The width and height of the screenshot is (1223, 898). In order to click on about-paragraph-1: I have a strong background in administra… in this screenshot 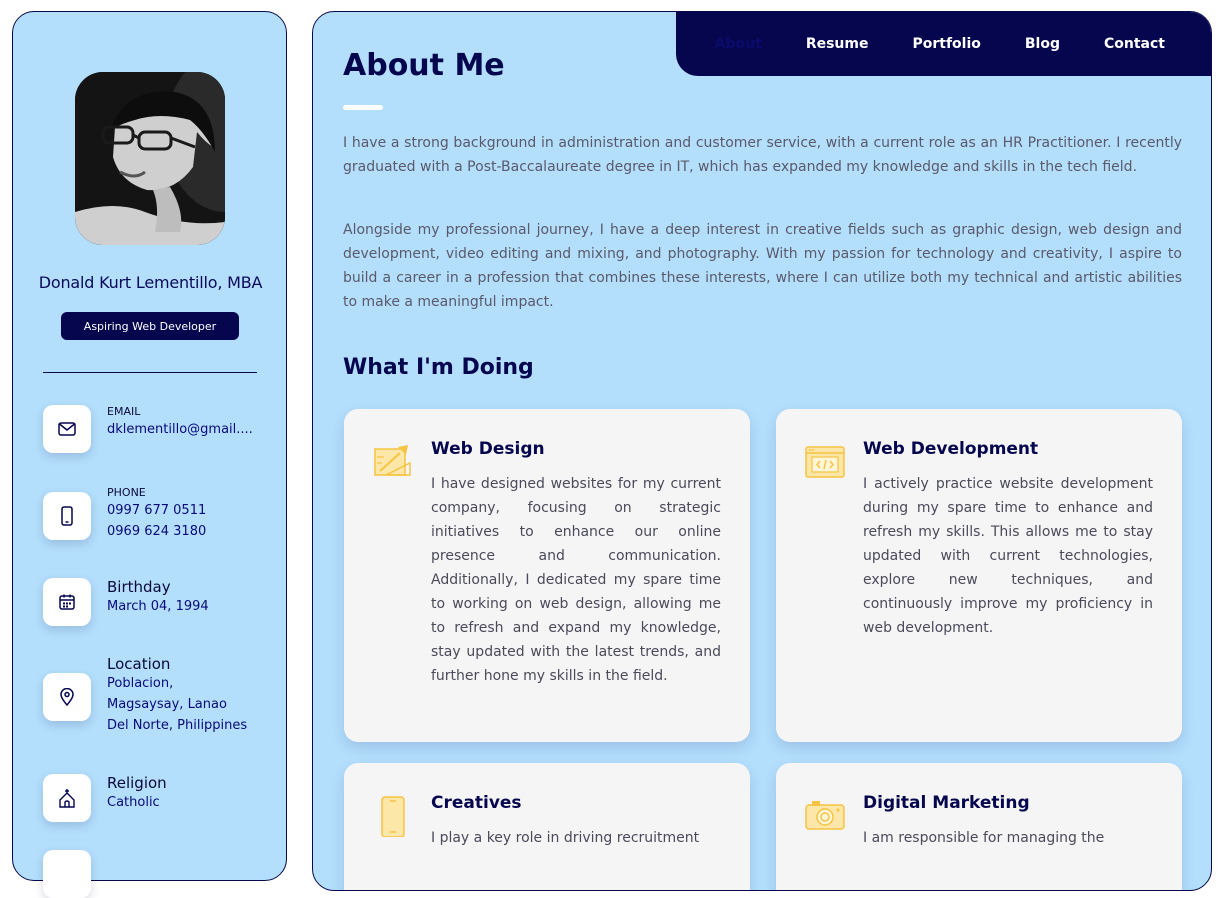, I will do `click(762, 155)`.